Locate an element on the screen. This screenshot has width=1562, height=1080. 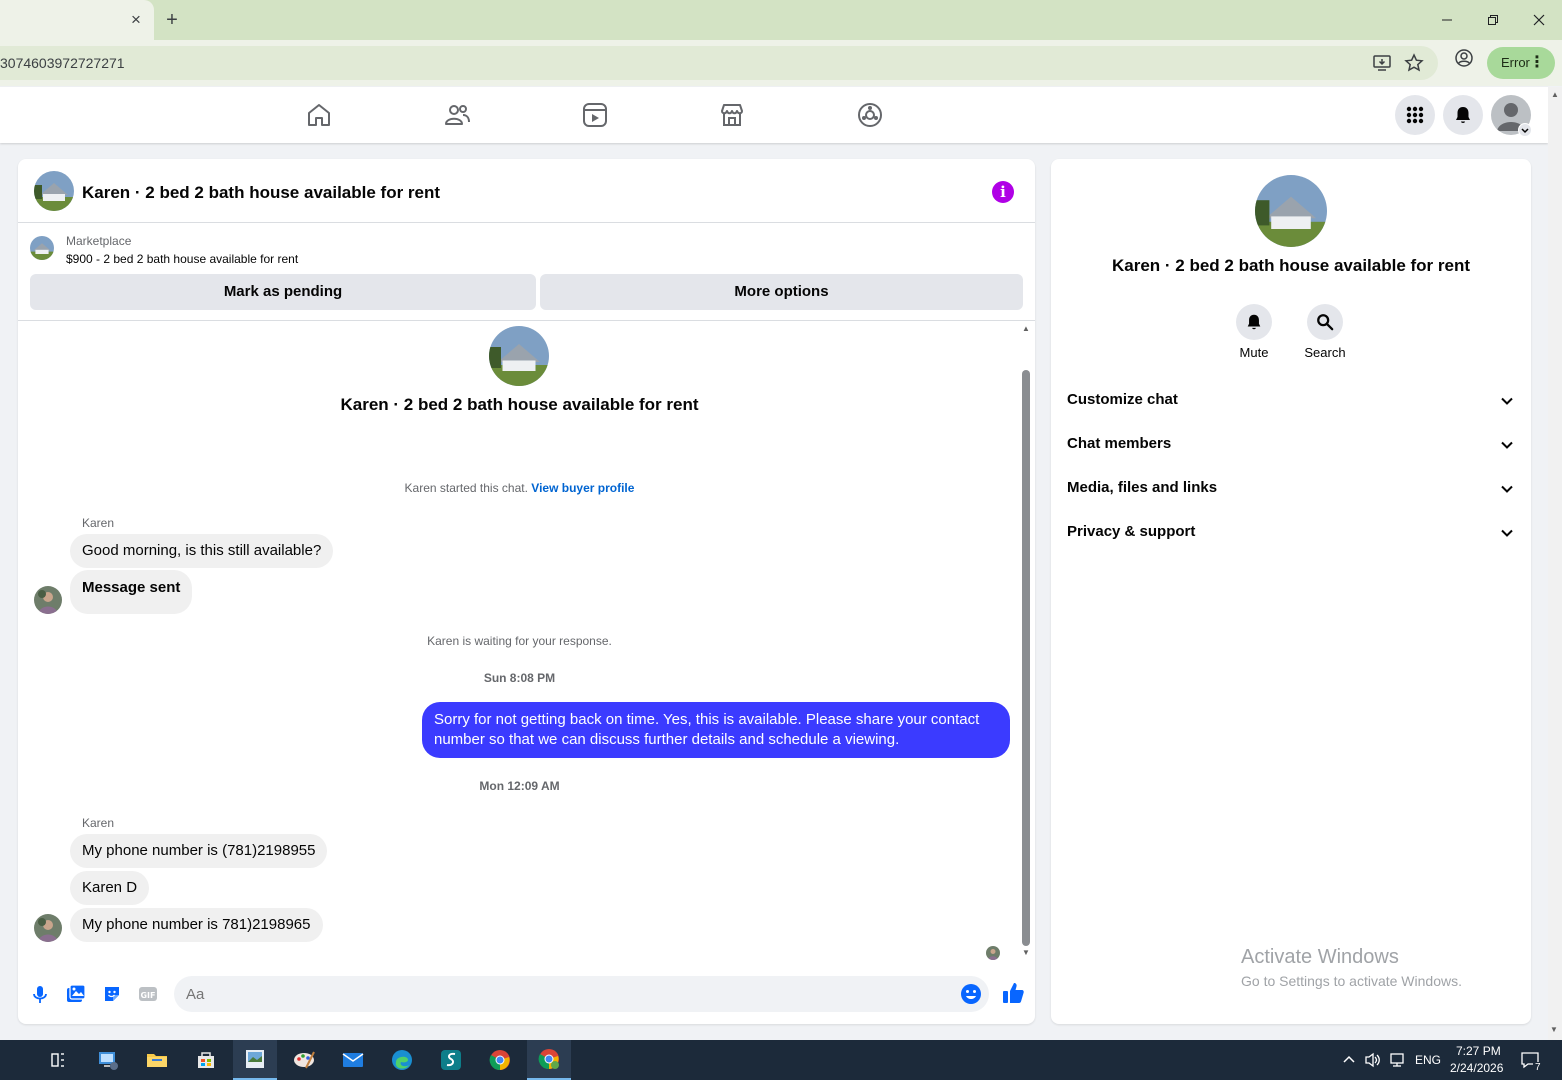
taskbar-app-photos is located at coordinates (255, 1060).